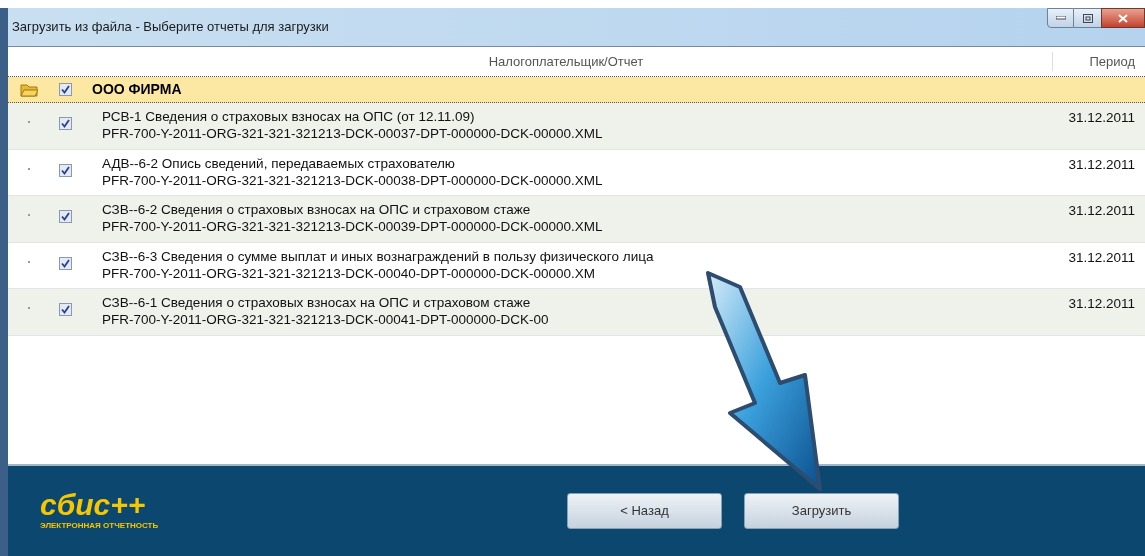  What do you see at coordinates (137, 89) in the screenshot?
I see `group-name: ООО ФИРМА` at bounding box center [137, 89].